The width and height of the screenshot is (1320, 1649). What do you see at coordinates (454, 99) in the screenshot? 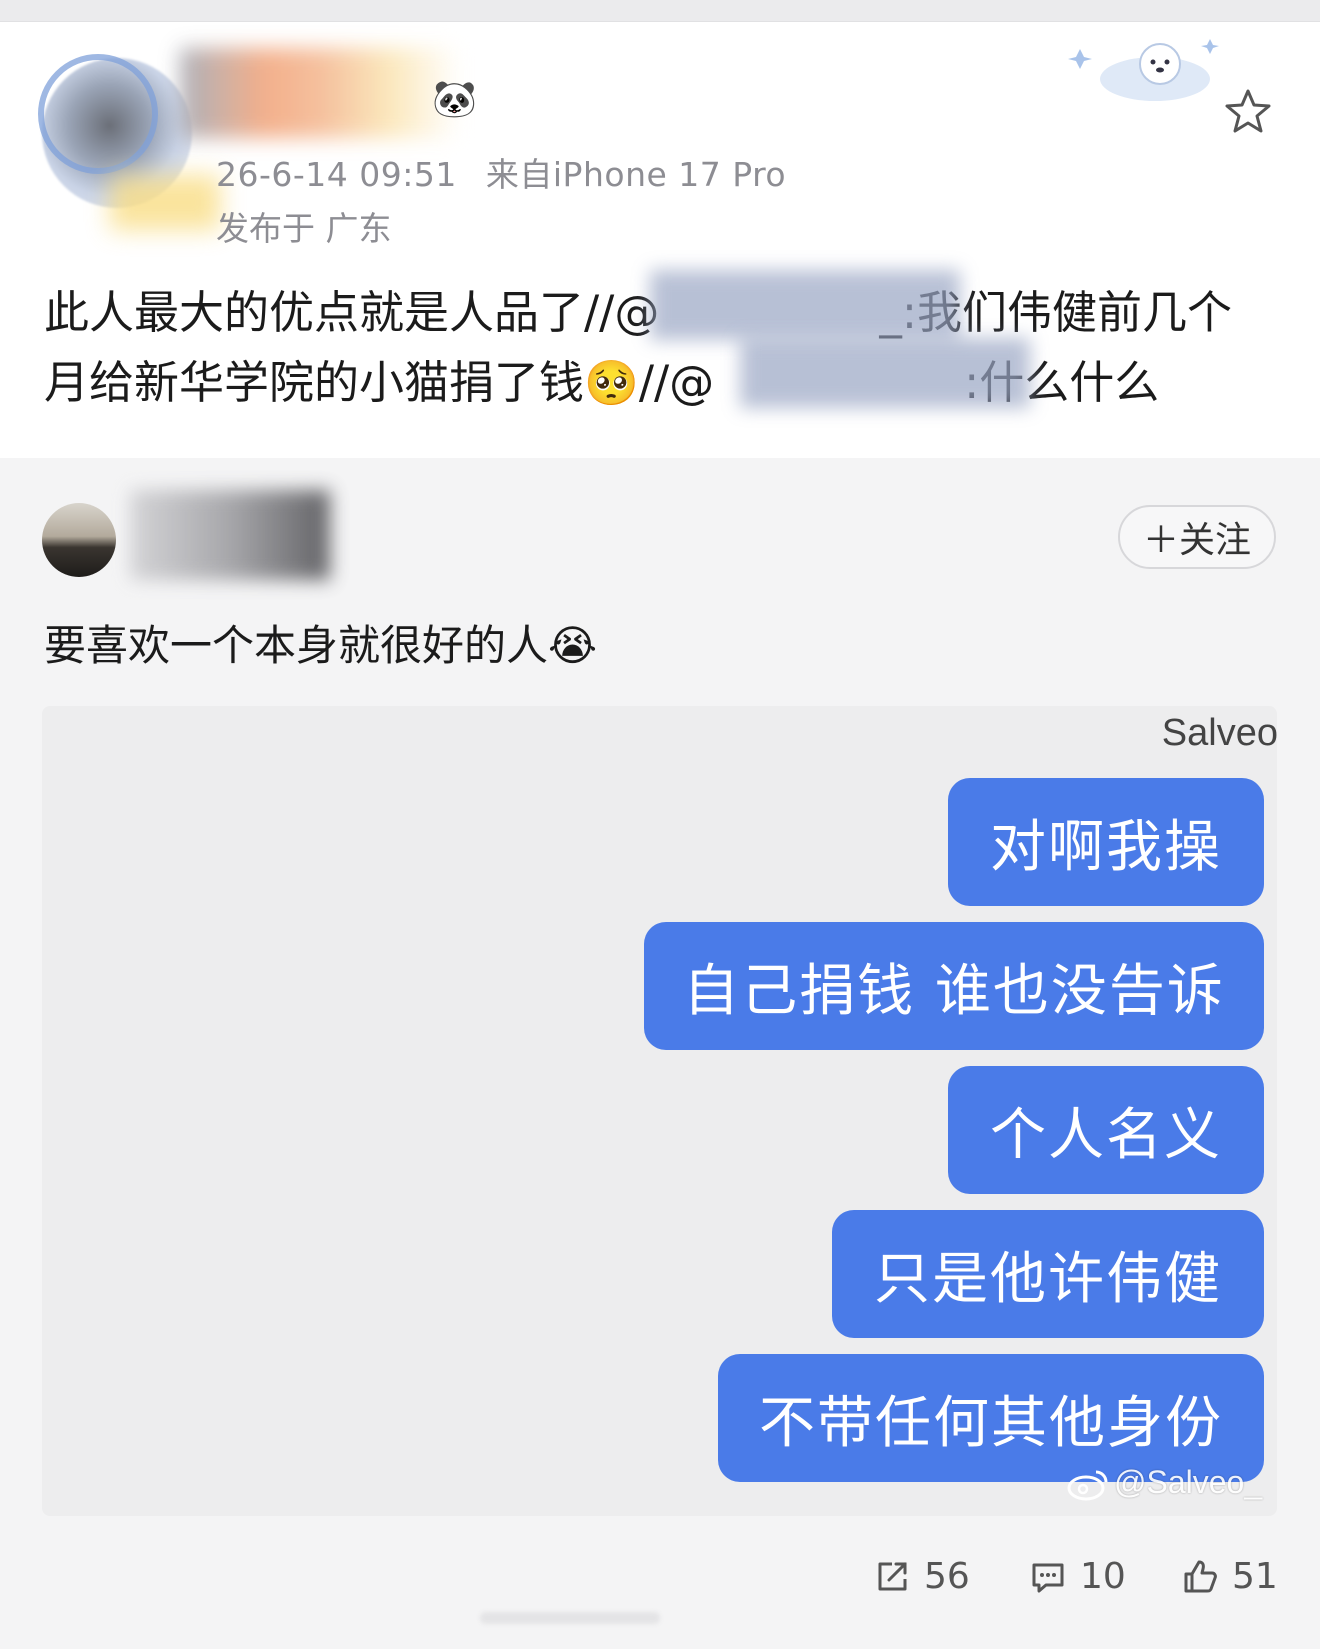
I see `panda-badge-icon: 🐼` at bounding box center [454, 99].